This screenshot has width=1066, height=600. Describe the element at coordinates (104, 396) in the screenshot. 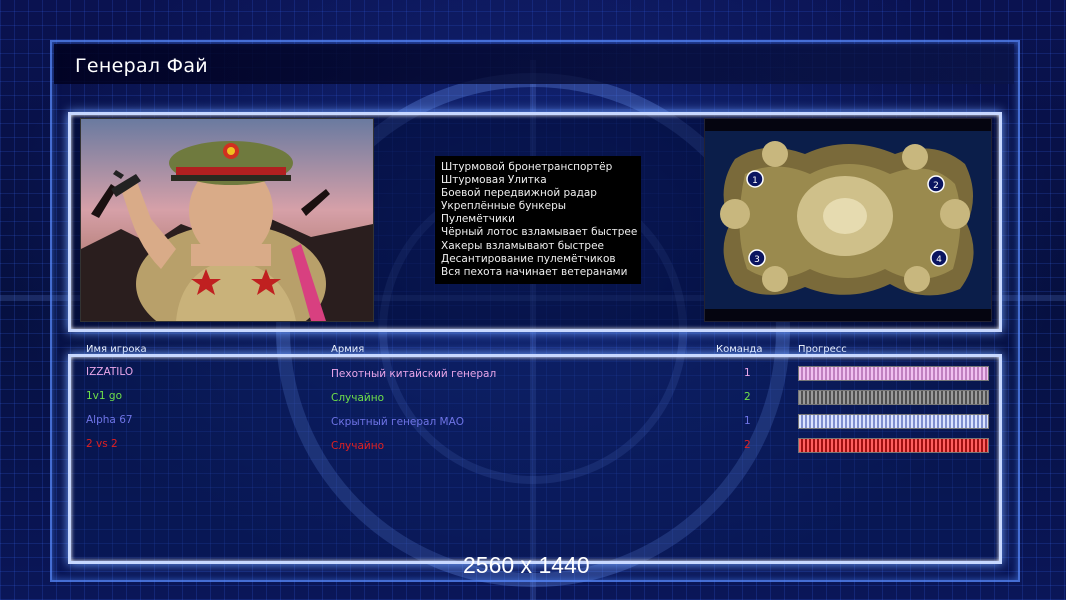

I see `player-name: 1v1 go` at that location.